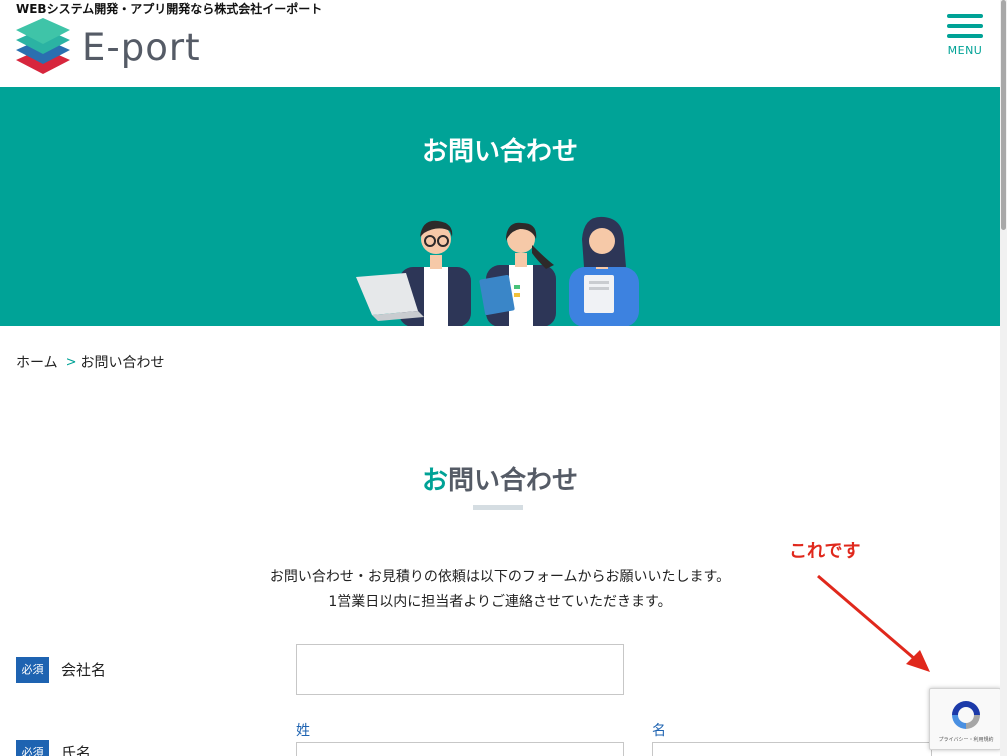 The width and height of the screenshot is (1007, 756). I want to click on section-title-underline, so click(498, 507).